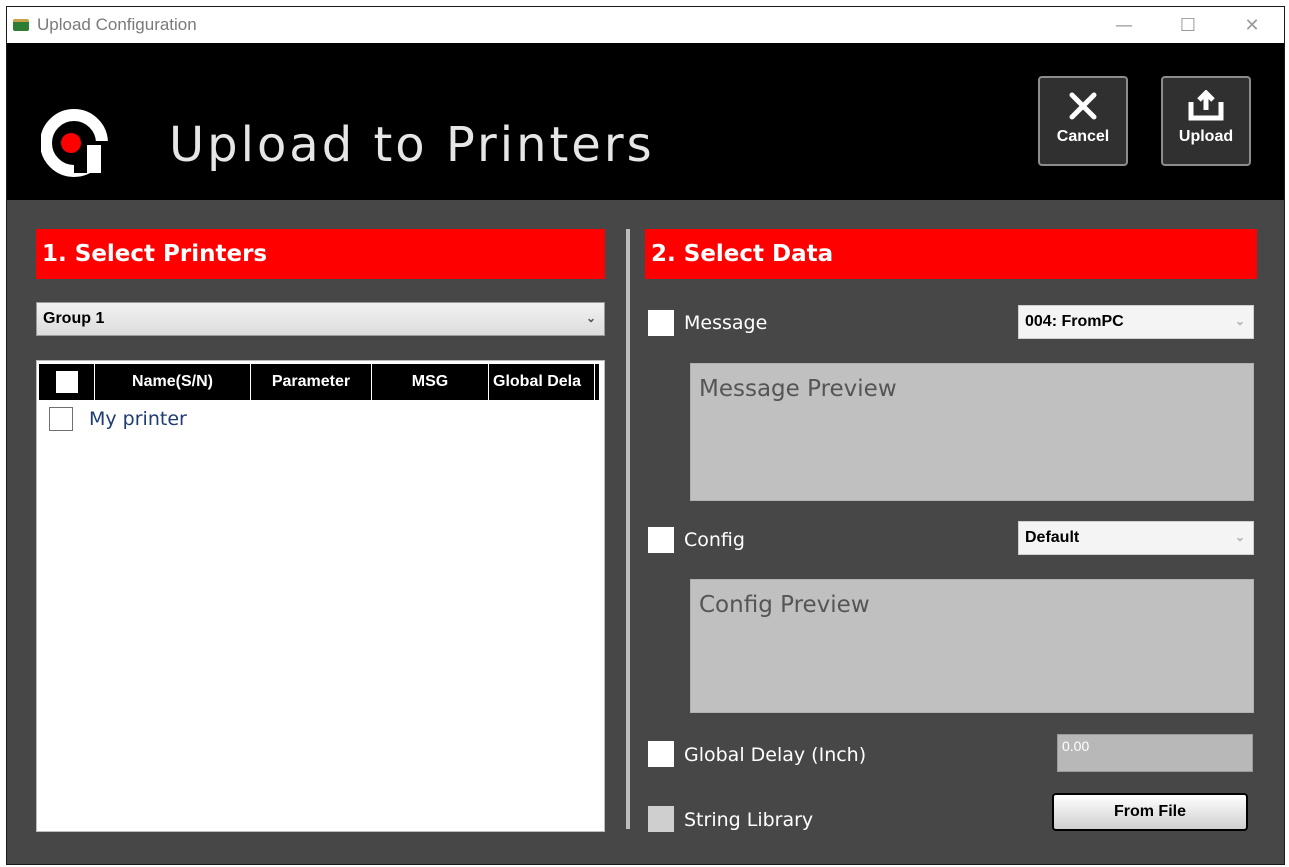  Describe the element at coordinates (61, 419) in the screenshot. I see `printer-checkbox` at that location.